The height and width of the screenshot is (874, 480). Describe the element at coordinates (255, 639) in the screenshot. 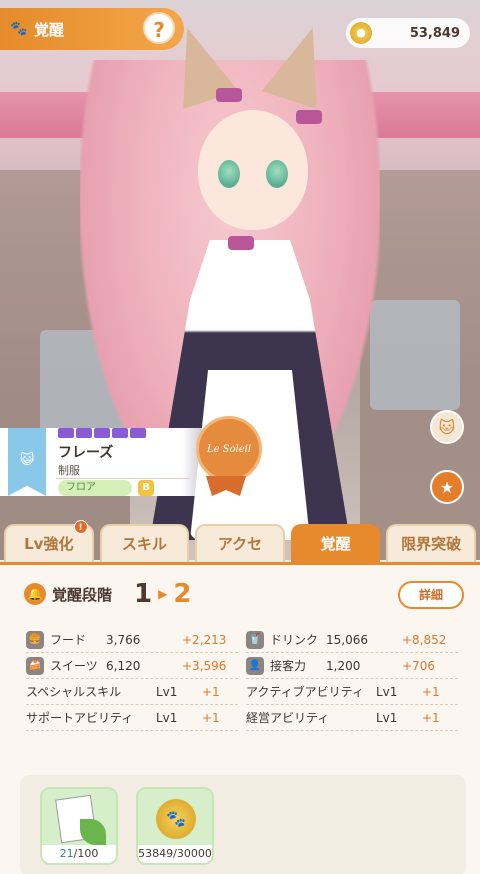

I see `drink-icon: 🥤` at that location.